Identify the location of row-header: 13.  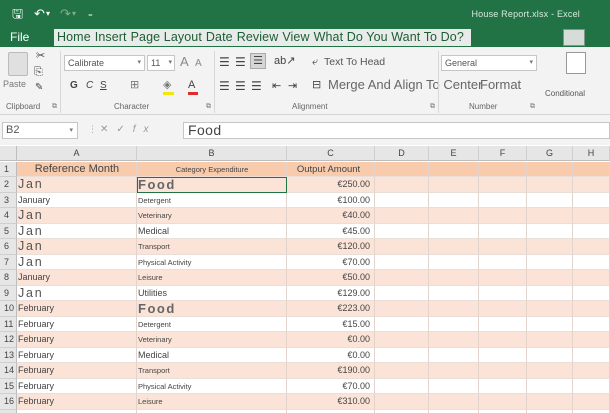
(8, 355).